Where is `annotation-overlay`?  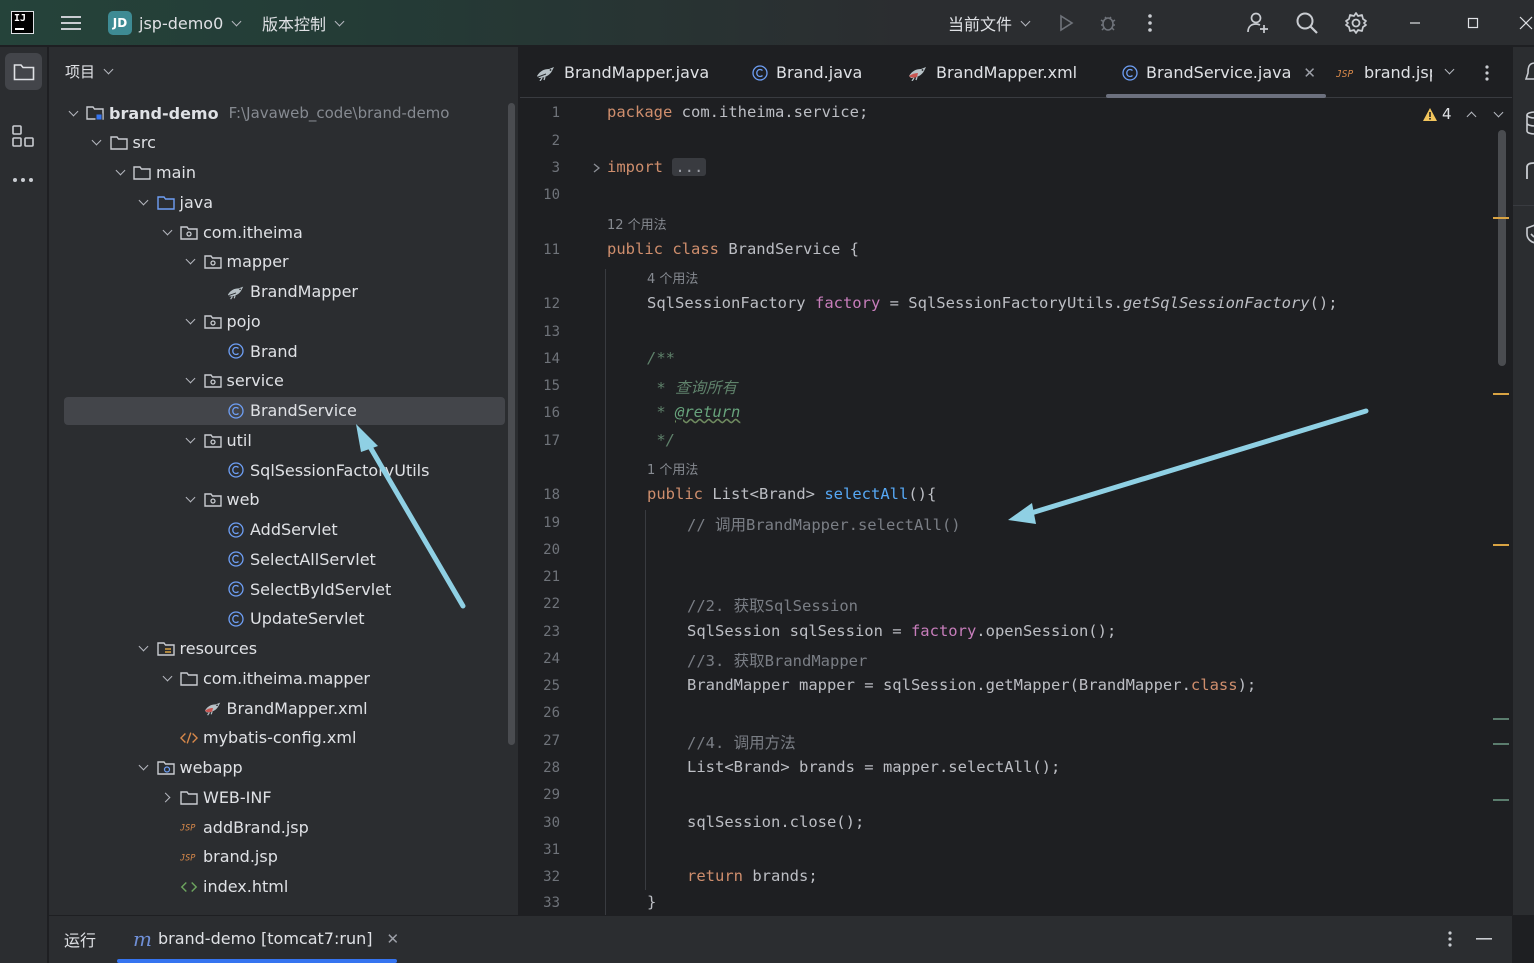 annotation-overlay is located at coordinates (862, 508).